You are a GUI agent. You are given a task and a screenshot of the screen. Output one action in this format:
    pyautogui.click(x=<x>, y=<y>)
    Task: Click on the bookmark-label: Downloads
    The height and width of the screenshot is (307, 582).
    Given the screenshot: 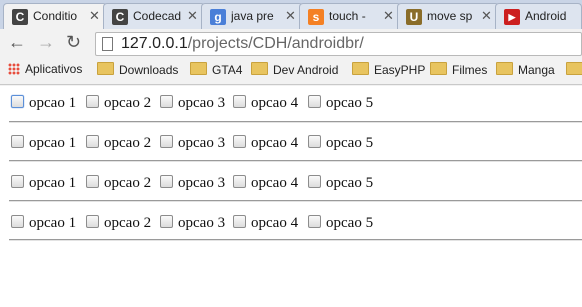 What is the action you would take?
    pyautogui.click(x=149, y=70)
    